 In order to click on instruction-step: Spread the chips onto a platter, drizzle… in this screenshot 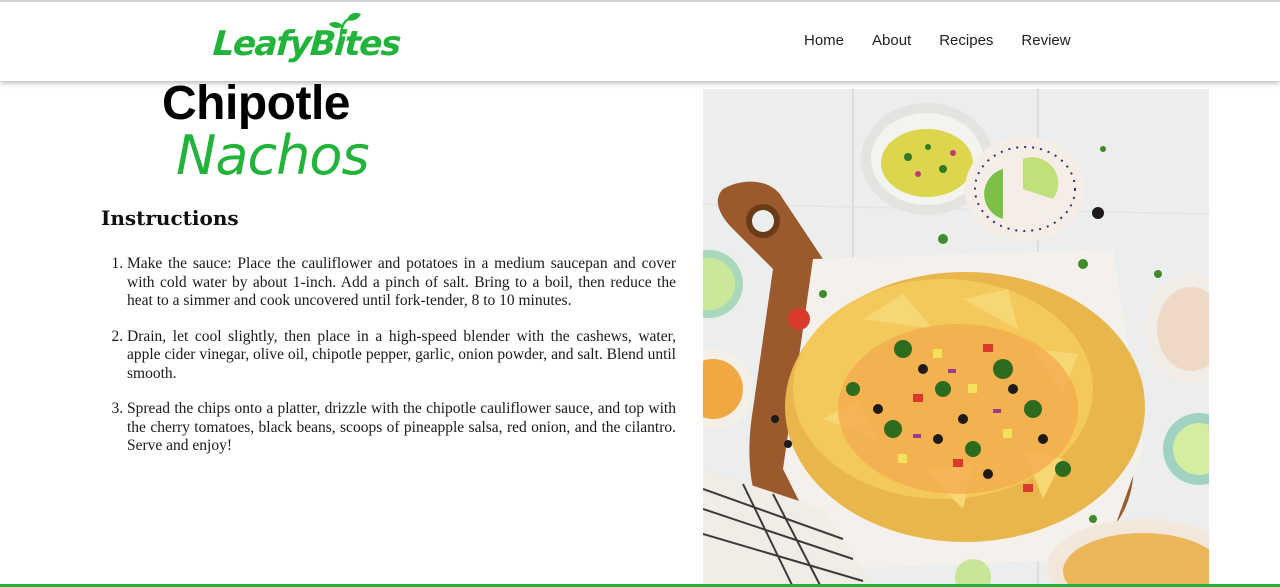, I will do `click(401, 428)`.